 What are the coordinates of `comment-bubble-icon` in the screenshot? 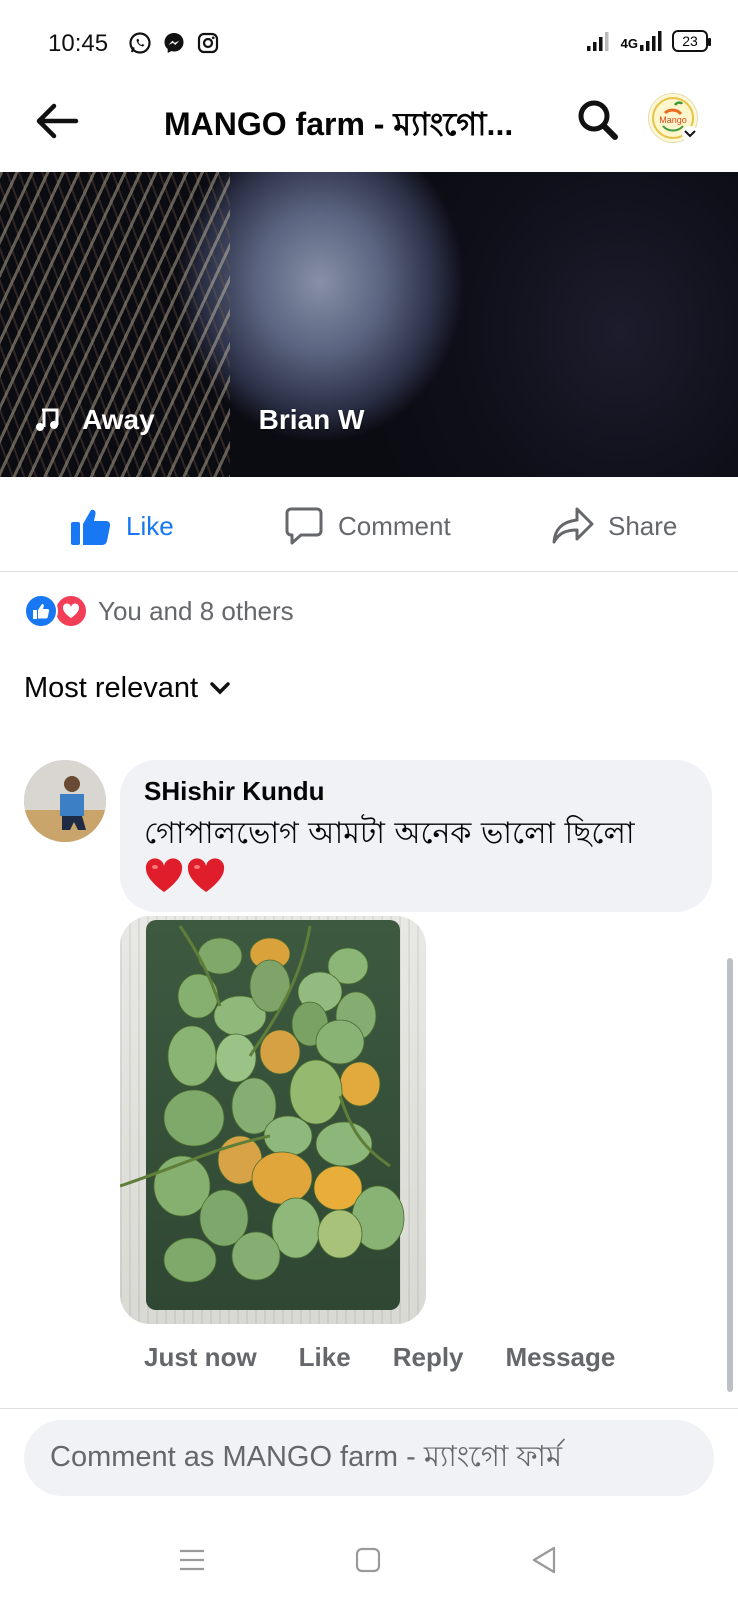 It's located at (304, 526).